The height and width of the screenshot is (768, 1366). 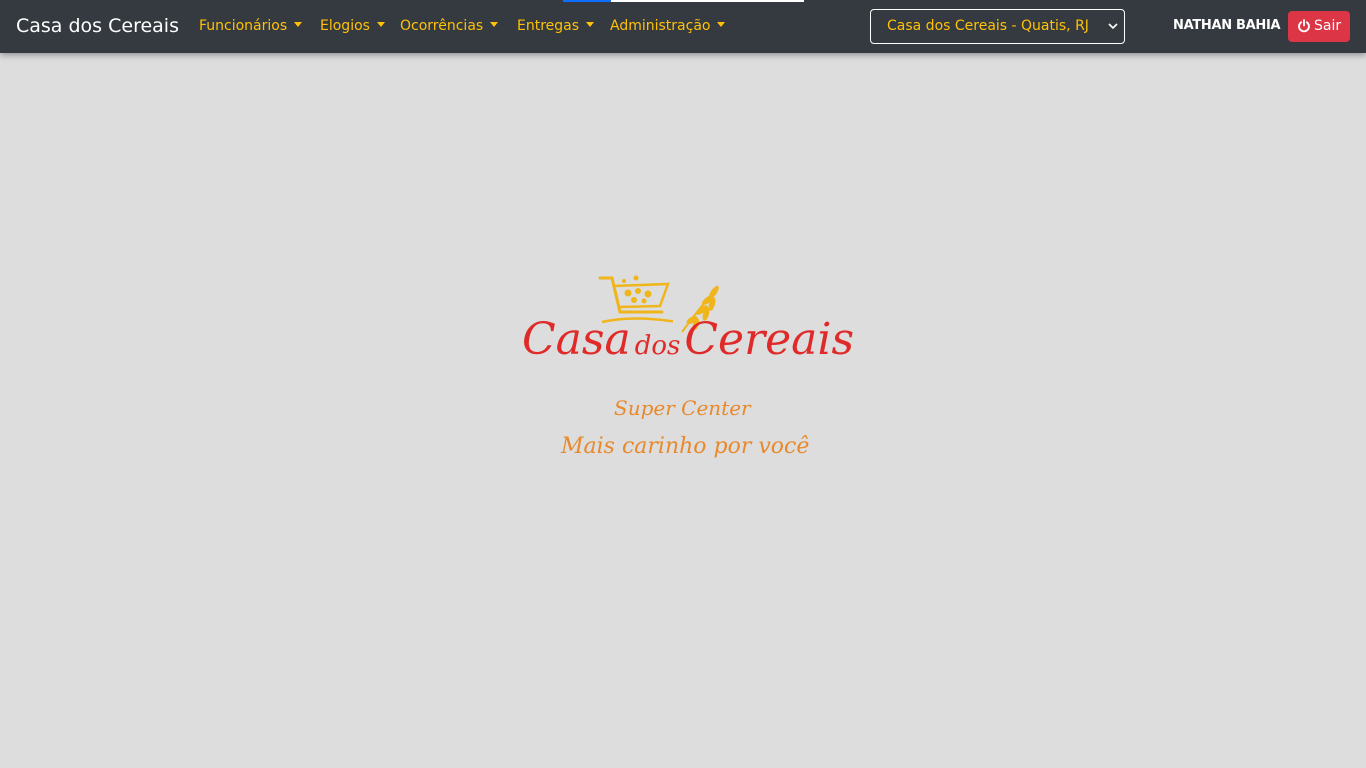 I want to click on logo-tagline: Mais carinho por você, so click(x=685, y=446).